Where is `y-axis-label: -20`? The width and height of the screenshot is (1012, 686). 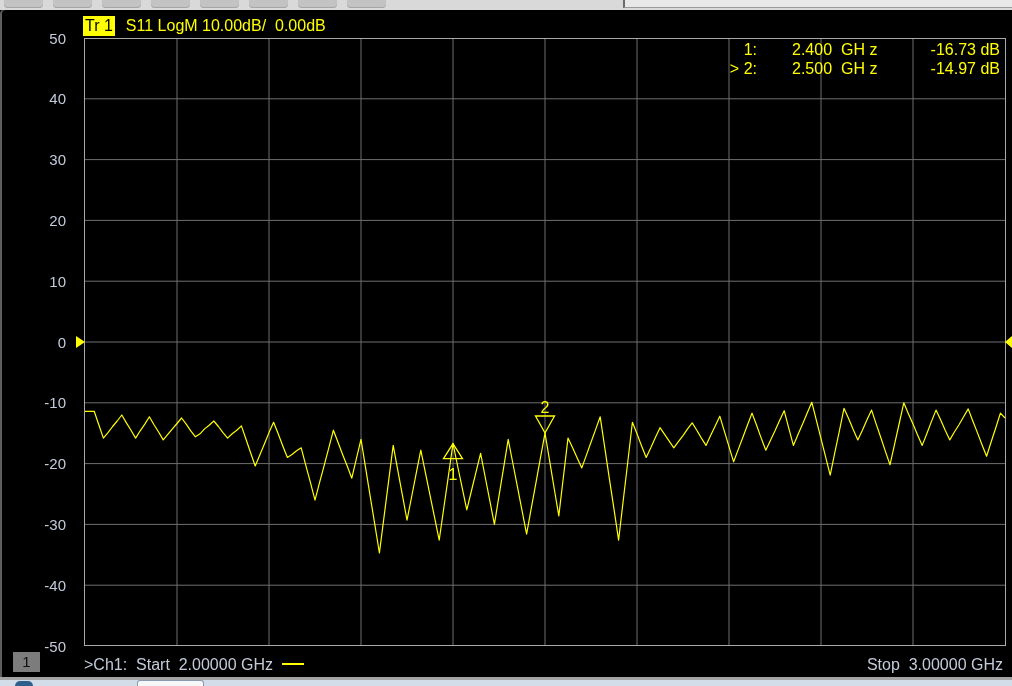 y-axis-label: -20 is located at coordinates (55, 464).